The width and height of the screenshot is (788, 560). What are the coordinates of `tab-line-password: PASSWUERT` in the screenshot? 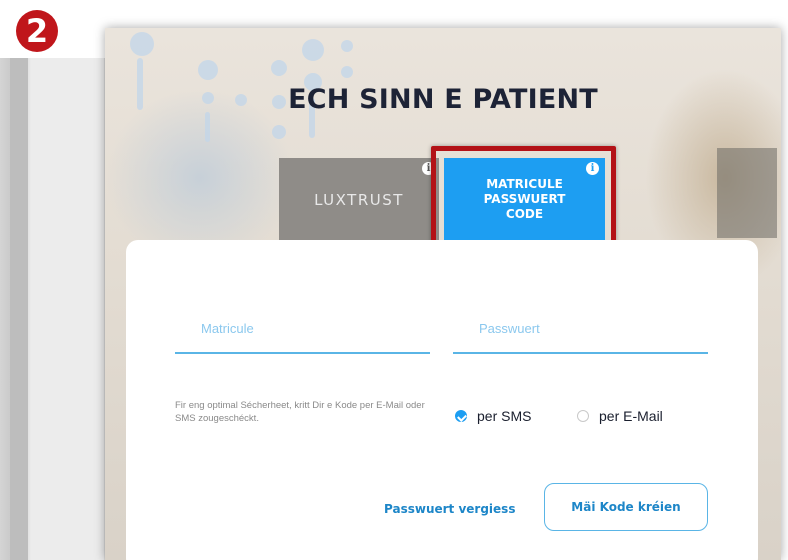 It's located at (524, 199).